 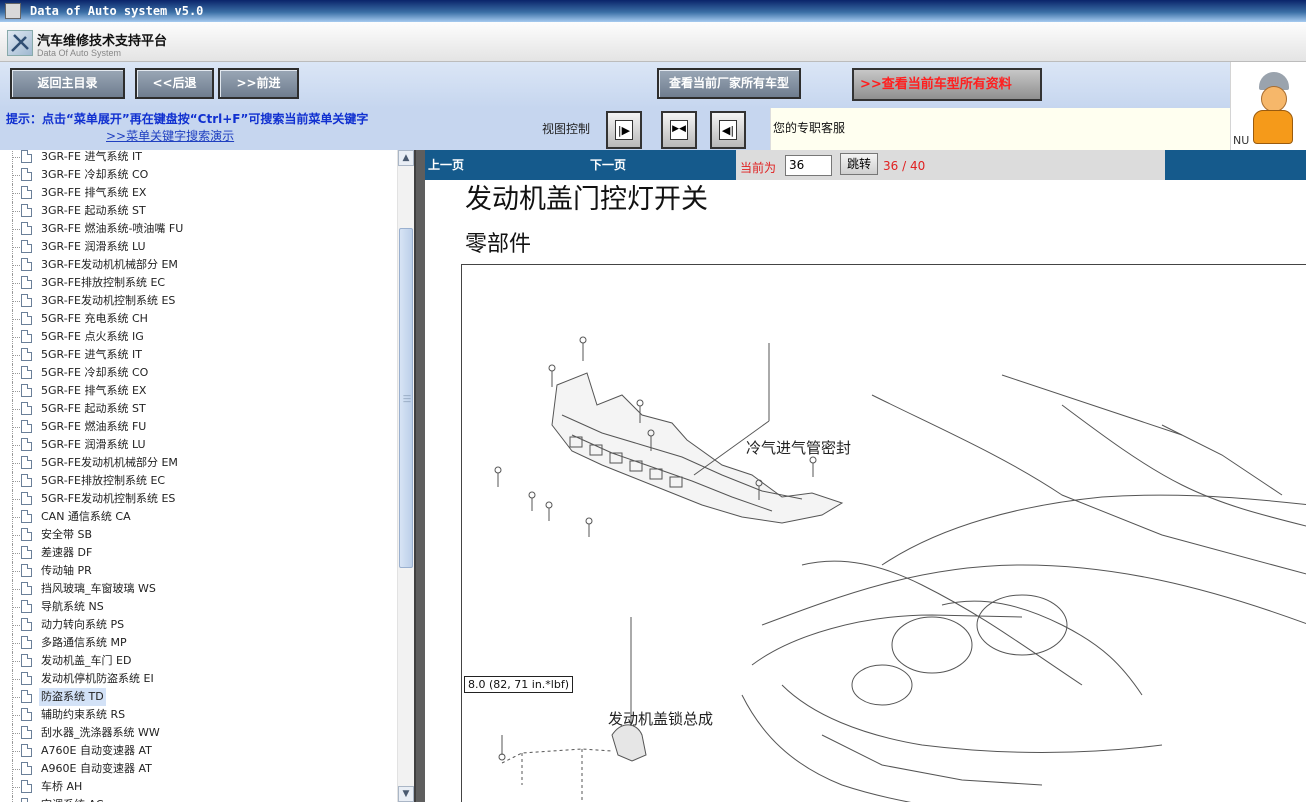 What do you see at coordinates (419, 476) in the screenshot?
I see `pane-splitter` at bounding box center [419, 476].